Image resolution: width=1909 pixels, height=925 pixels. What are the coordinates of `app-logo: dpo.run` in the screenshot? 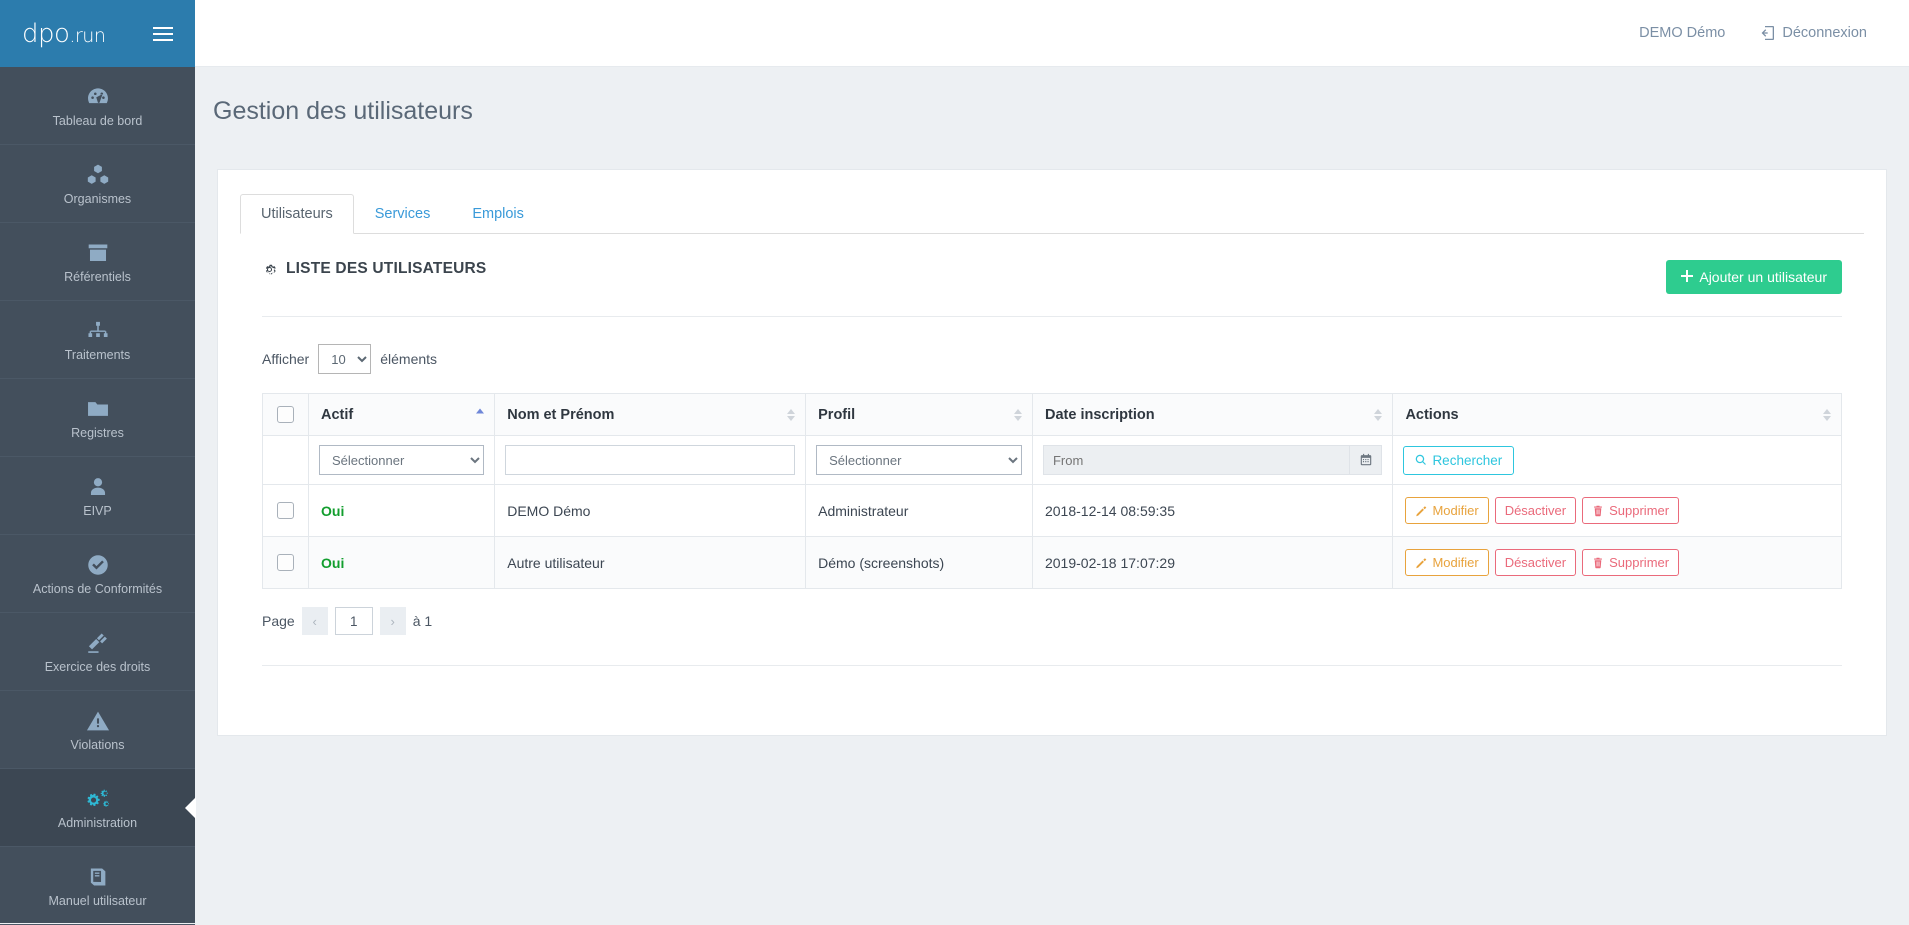 It's located at (64, 33).